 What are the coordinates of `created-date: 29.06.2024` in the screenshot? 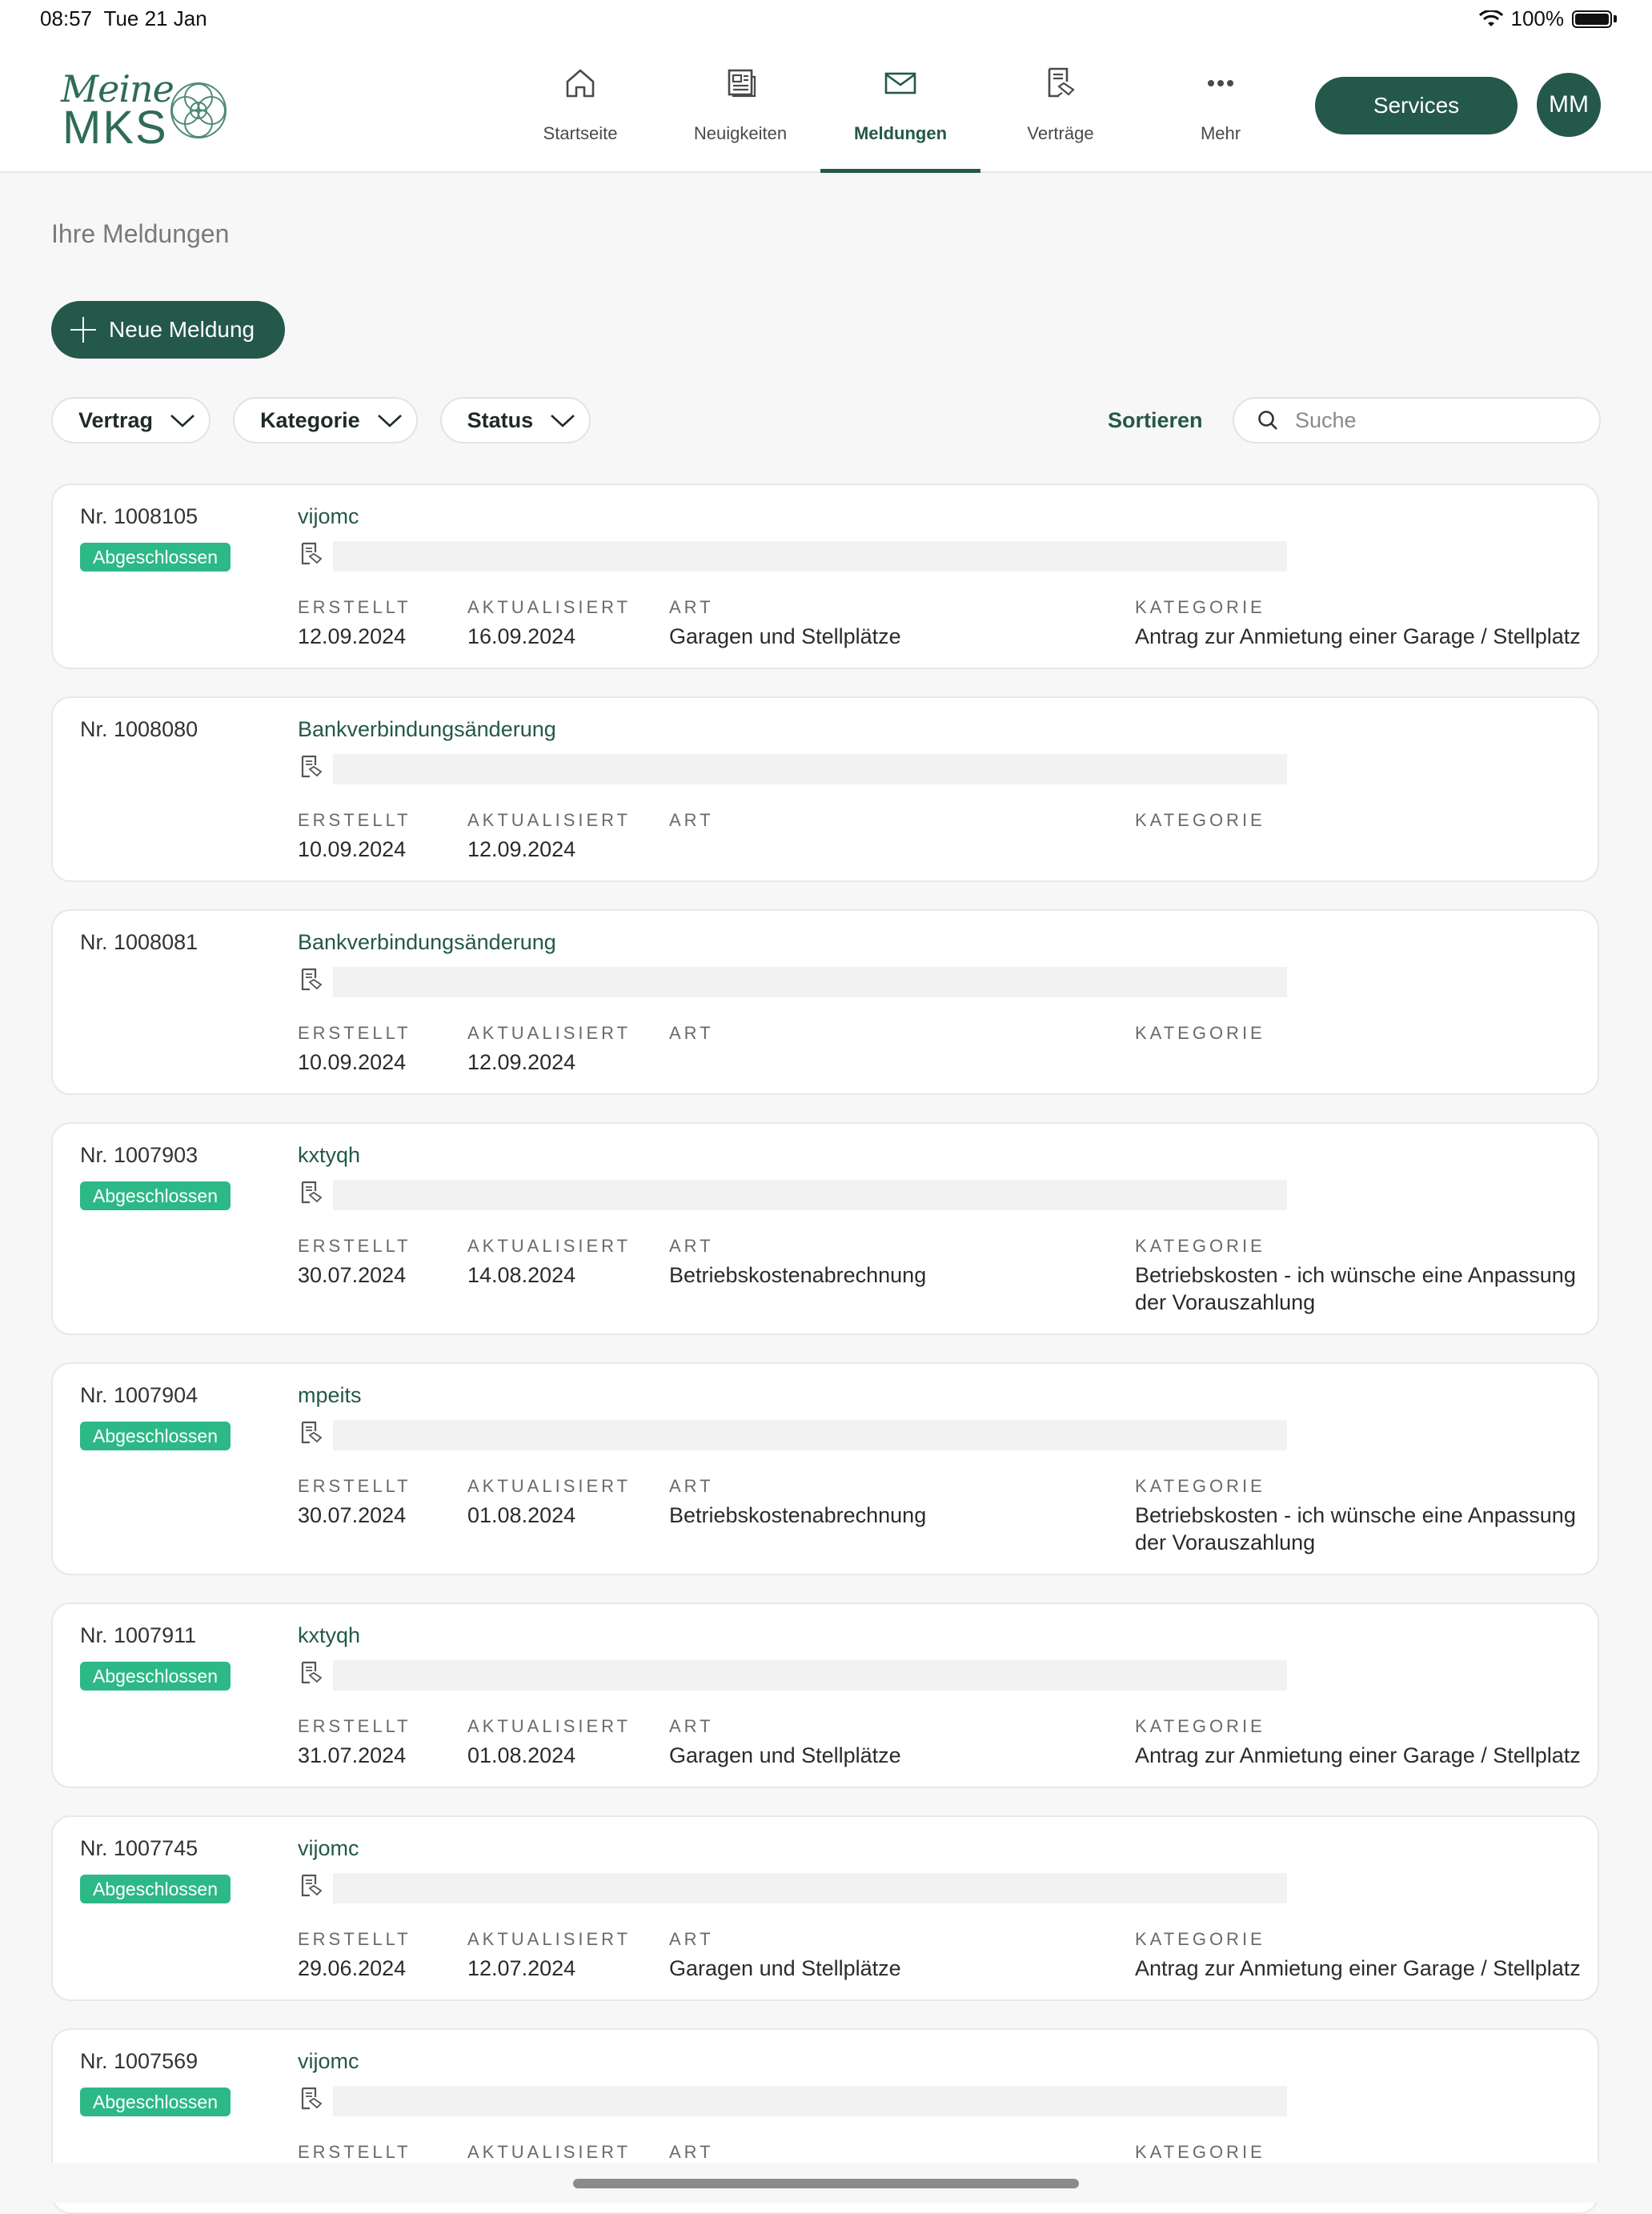 It's located at (352, 1968).